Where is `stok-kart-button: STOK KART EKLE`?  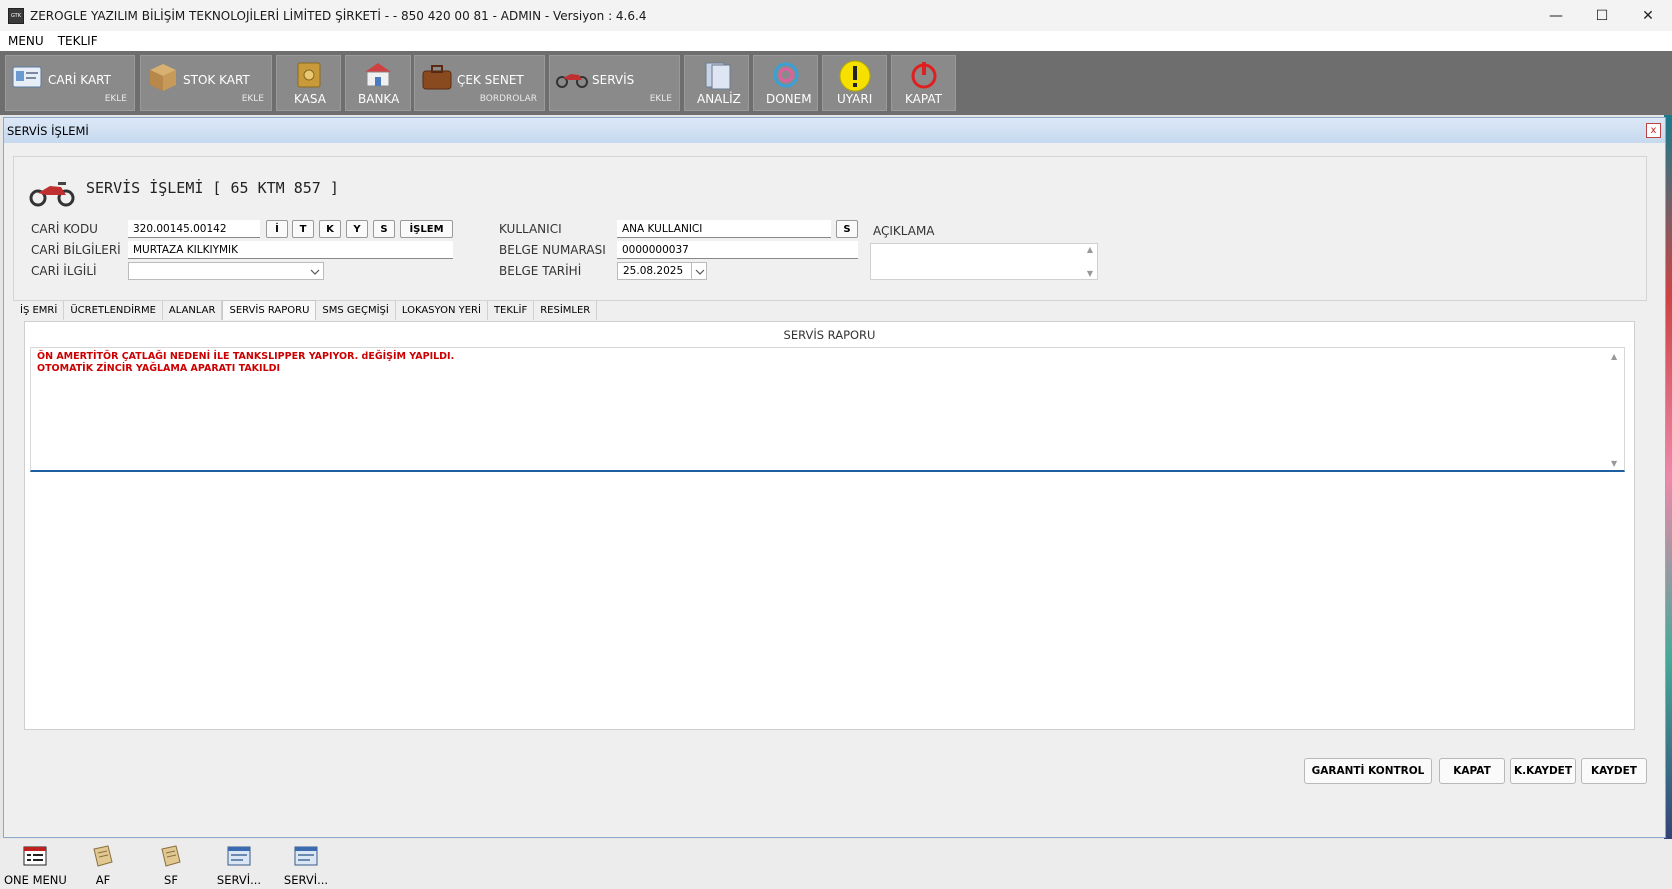 stok-kart-button: STOK KART EKLE is located at coordinates (206, 83).